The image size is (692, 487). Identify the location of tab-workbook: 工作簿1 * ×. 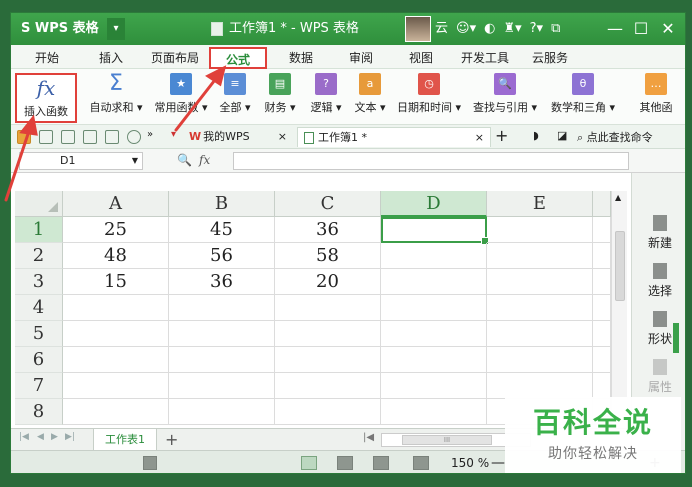
(394, 137).